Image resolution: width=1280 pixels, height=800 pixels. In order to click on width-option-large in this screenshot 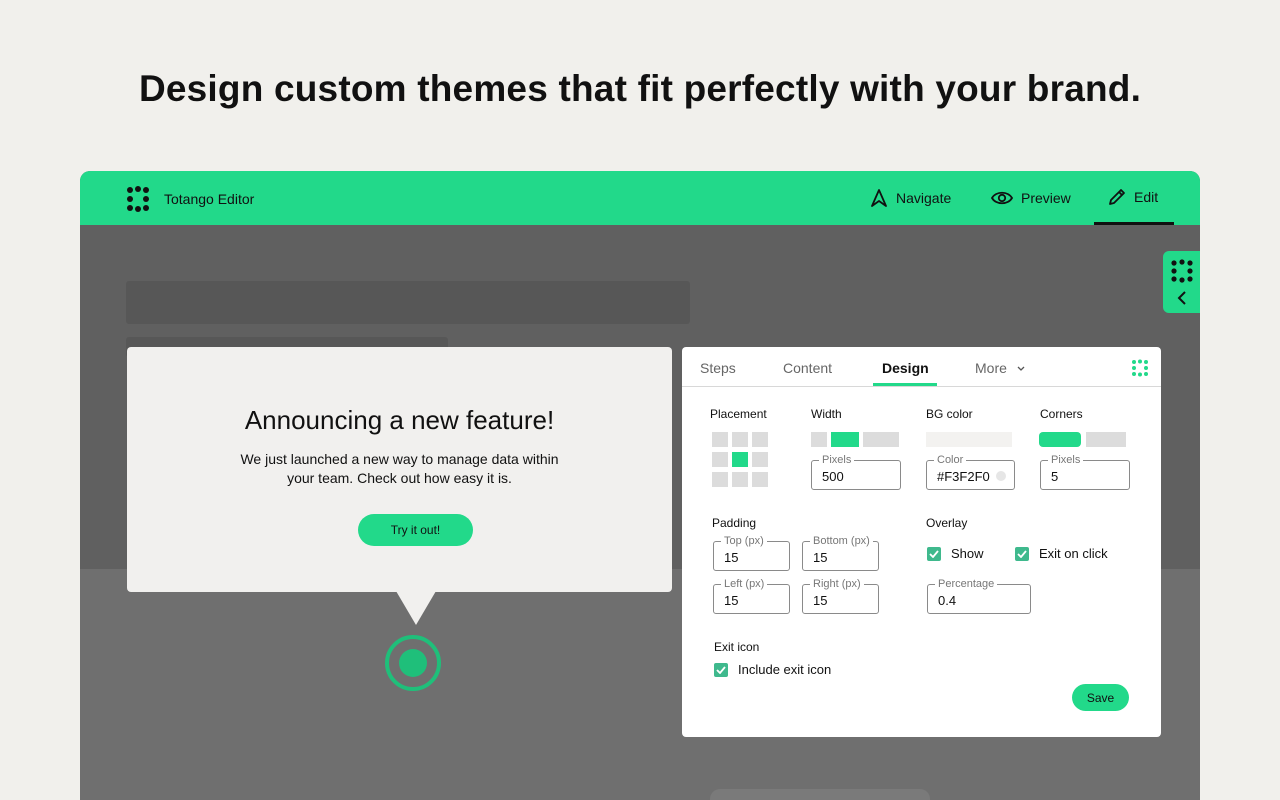, I will do `click(881, 439)`.